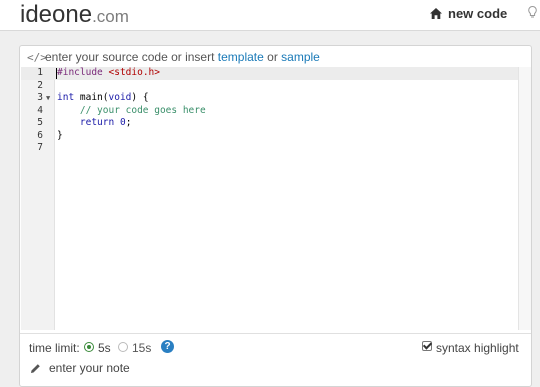 The width and height of the screenshot is (540, 387). What do you see at coordinates (270, 15) in the screenshot?
I see `top-bar: ideone.com new code` at bounding box center [270, 15].